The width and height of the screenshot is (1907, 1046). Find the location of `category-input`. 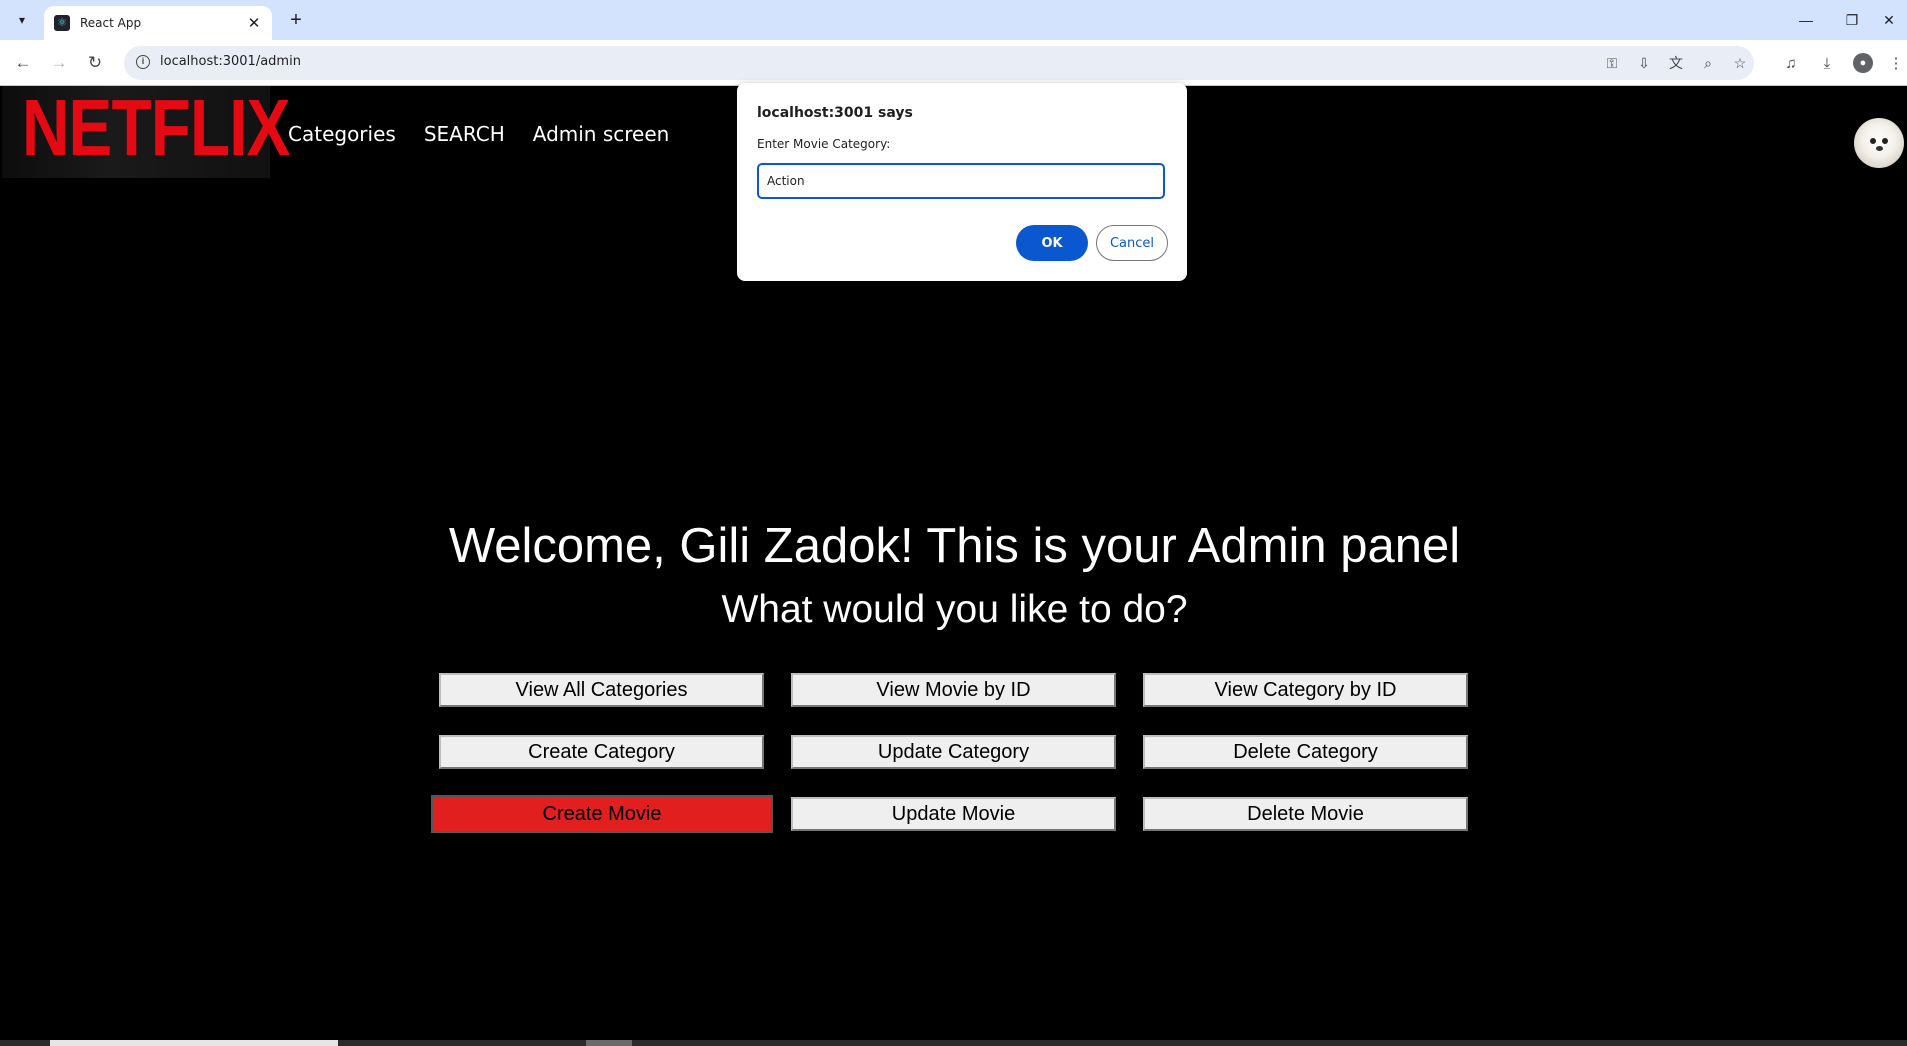

category-input is located at coordinates (961, 181).